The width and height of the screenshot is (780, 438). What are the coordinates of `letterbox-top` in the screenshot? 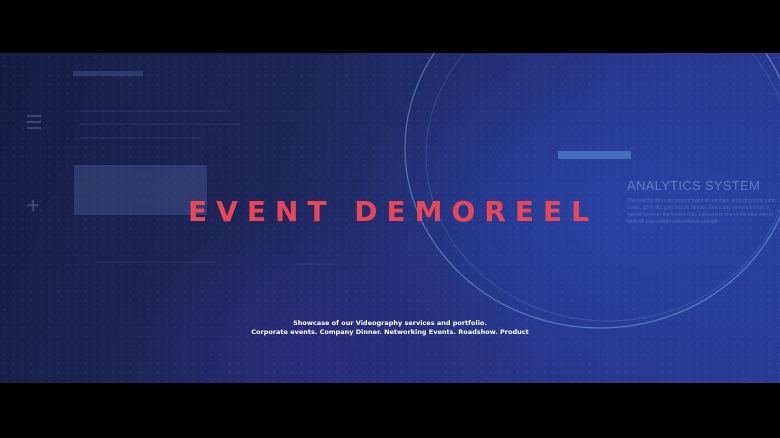 It's located at (390, 26).